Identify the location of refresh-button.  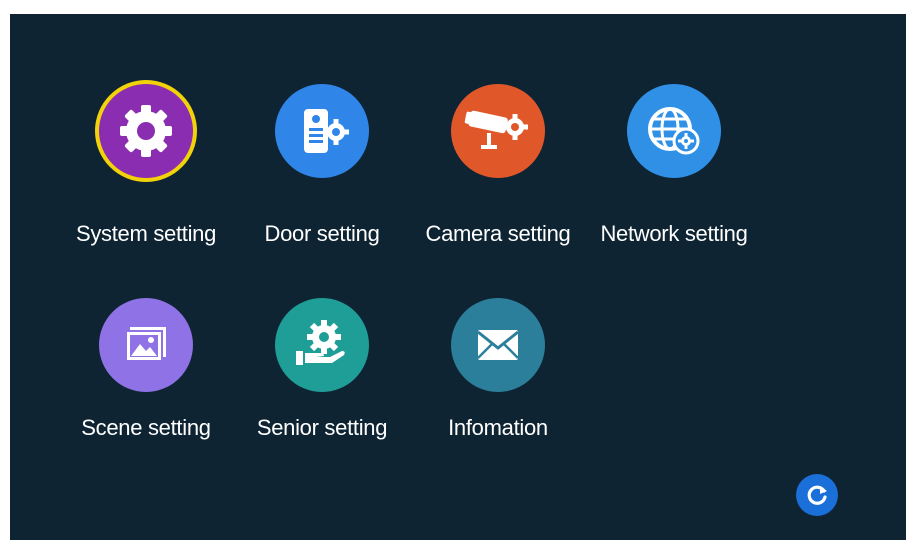
(817, 495).